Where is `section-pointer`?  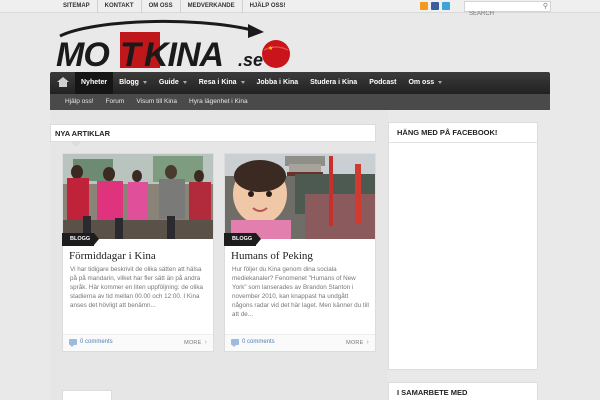 section-pointer is located at coordinates (76, 144).